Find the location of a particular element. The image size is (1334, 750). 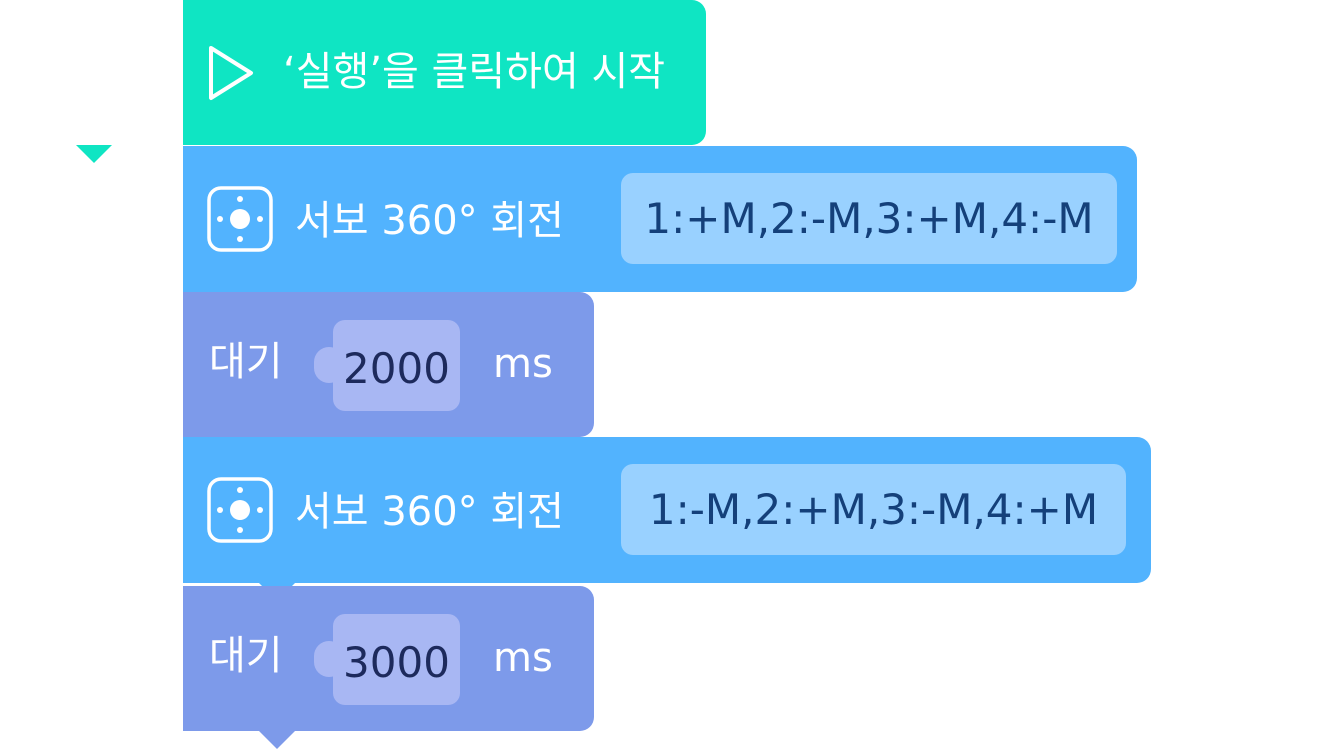

wait-block-notch is located at coordinates (277, 740).